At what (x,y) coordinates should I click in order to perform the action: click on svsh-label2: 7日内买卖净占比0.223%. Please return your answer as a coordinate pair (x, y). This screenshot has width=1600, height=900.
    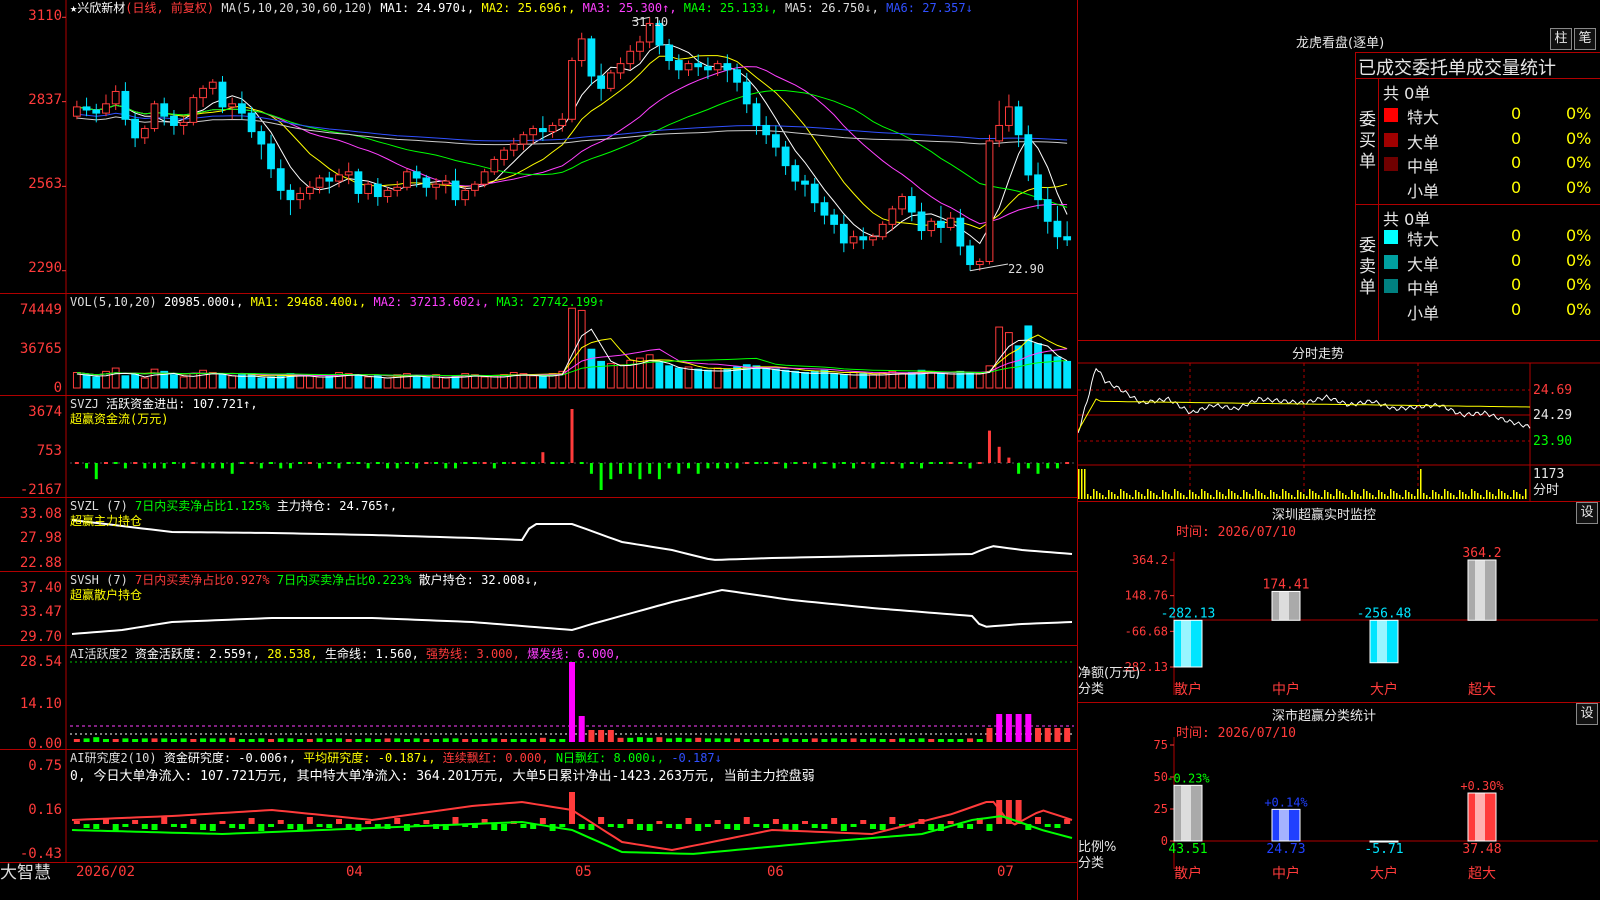
    Looking at the image, I should click on (344, 580).